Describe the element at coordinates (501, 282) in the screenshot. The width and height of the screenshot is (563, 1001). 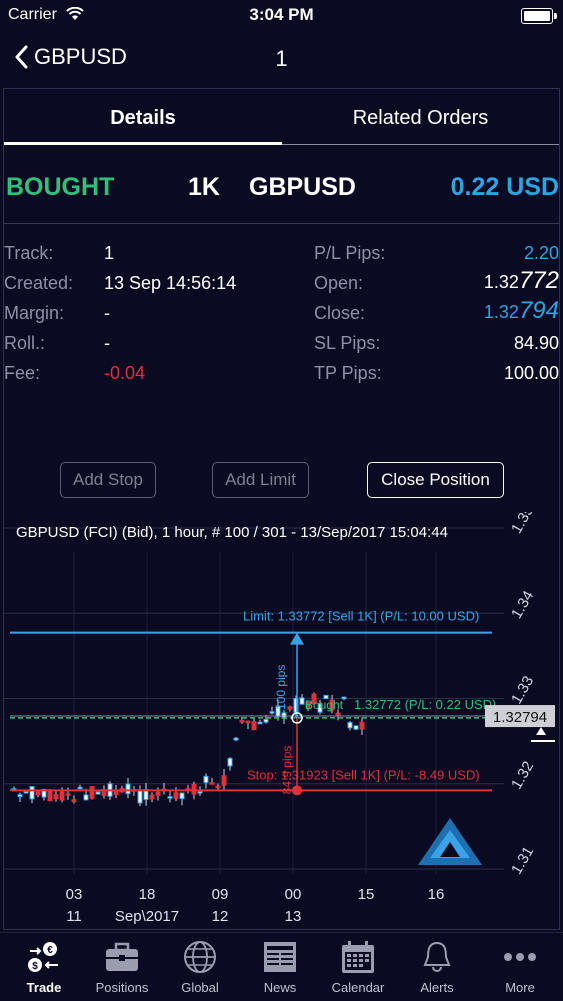
I see `open-price-prefix: 1.32` at that location.